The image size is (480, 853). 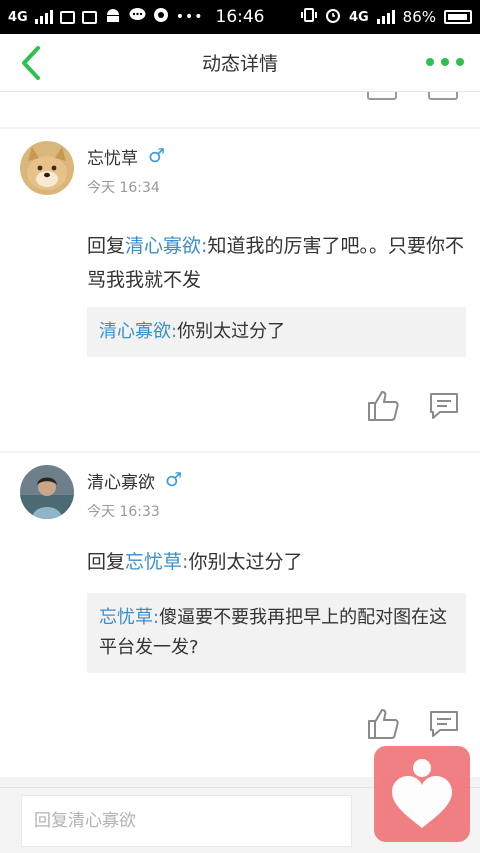 What do you see at coordinates (89, 17) in the screenshot?
I see `notification-s-icon` at bounding box center [89, 17].